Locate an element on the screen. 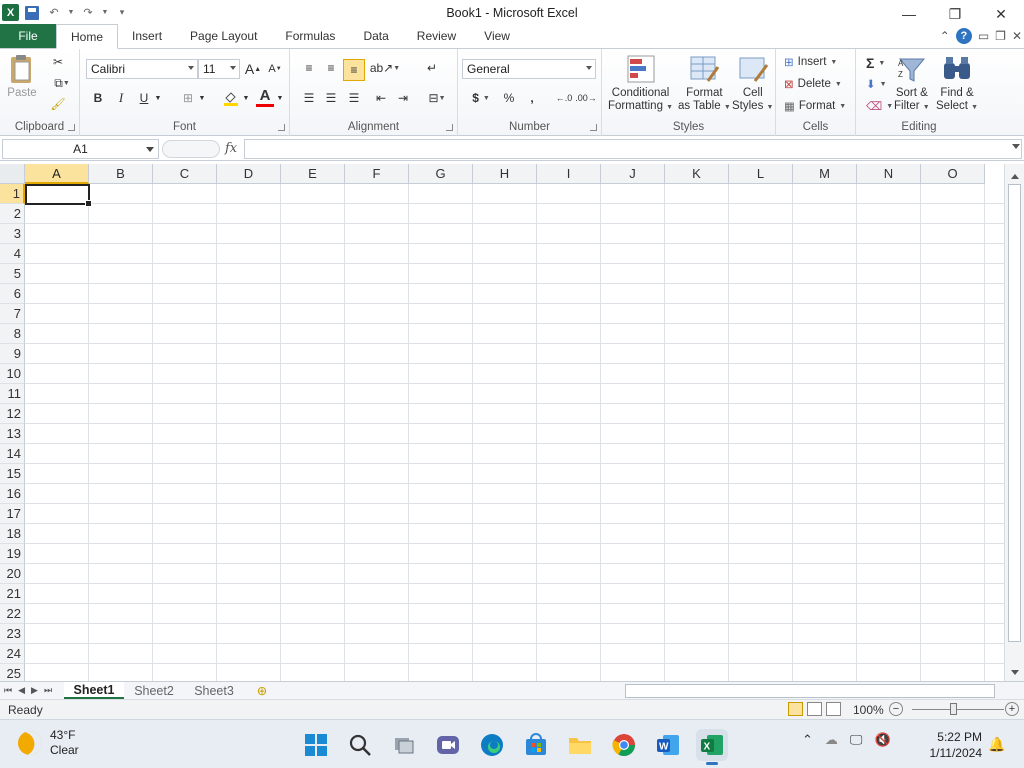  percent-button: % is located at coordinates (509, 98).